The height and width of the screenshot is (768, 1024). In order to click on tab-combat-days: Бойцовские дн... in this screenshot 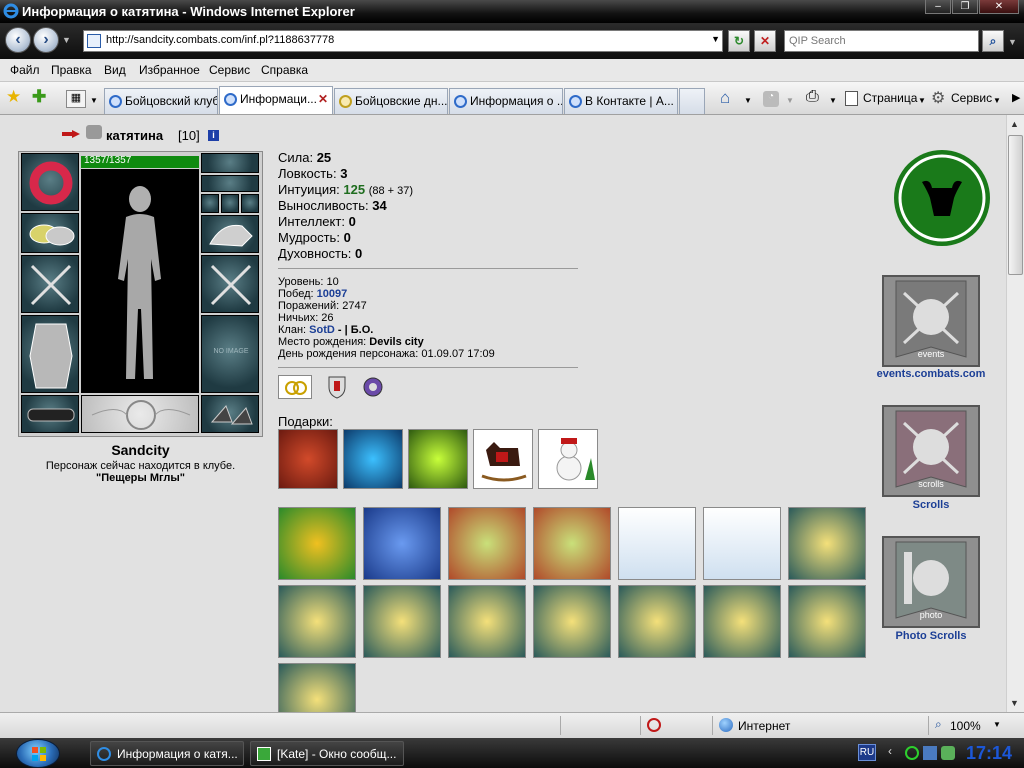, I will do `click(391, 101)`.